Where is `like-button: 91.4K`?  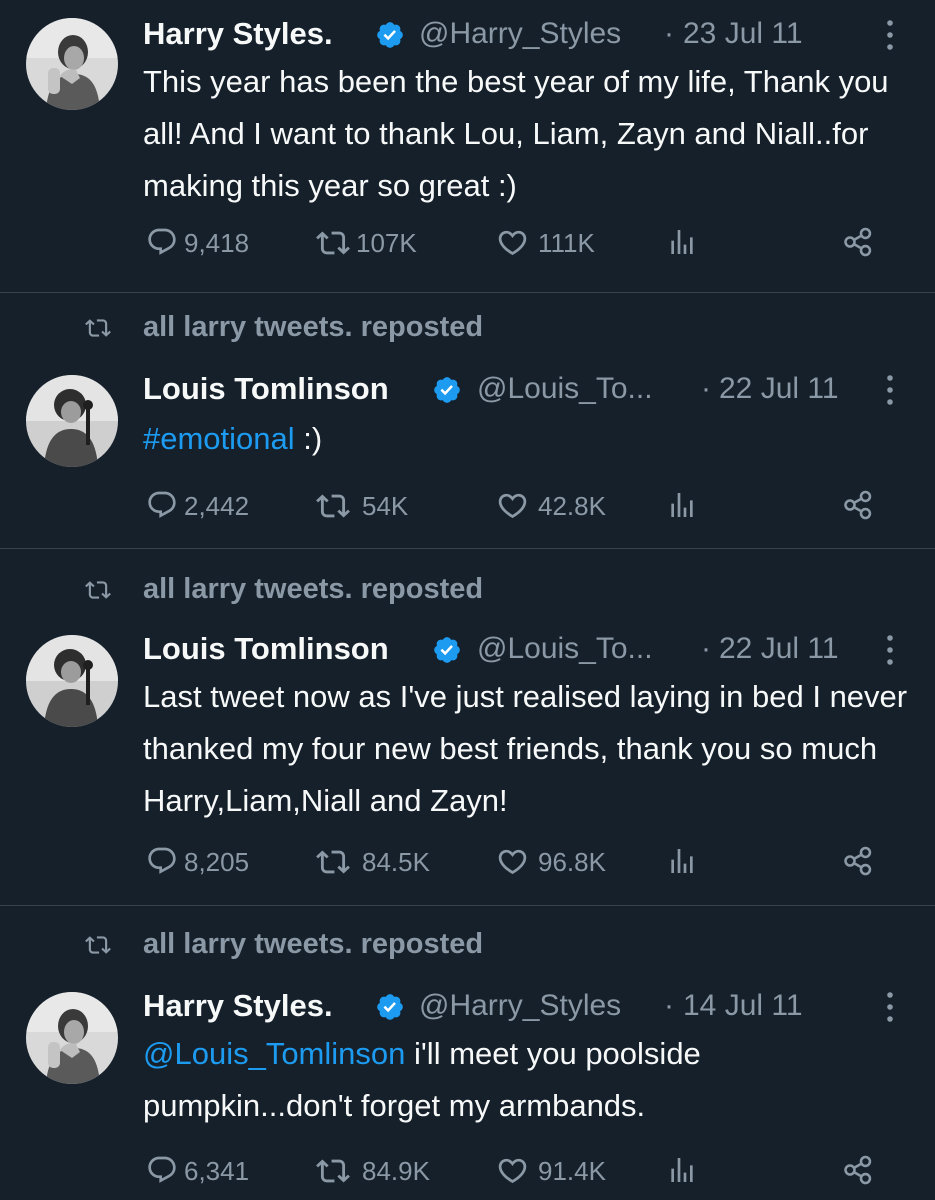
like-button: 91.4K is located at coordinates (556, 1170).